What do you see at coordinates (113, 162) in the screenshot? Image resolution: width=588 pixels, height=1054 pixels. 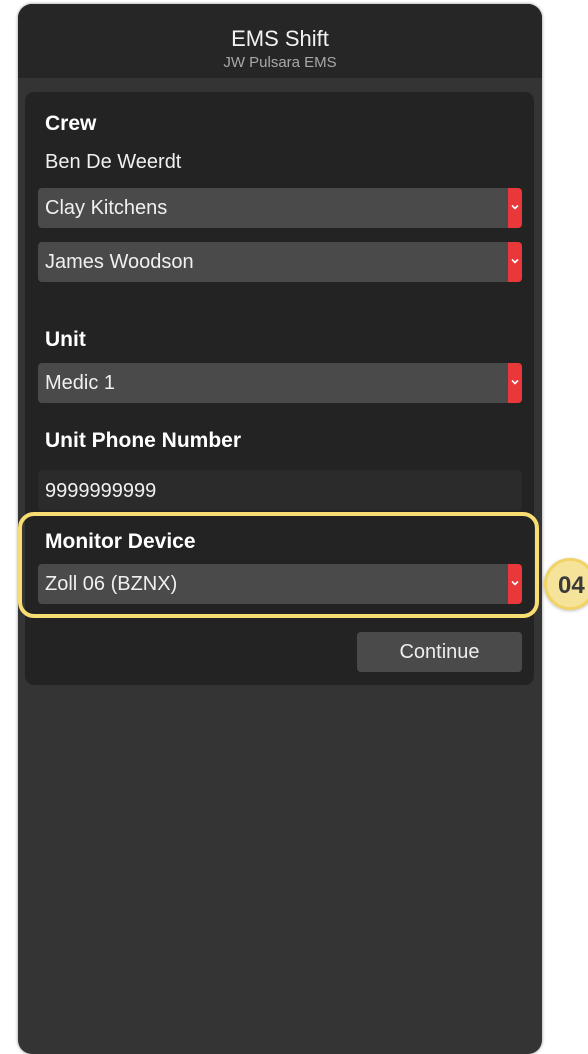 I see `crew-lead-name: Ben De Weerdt` at bounding box center [113, 162].